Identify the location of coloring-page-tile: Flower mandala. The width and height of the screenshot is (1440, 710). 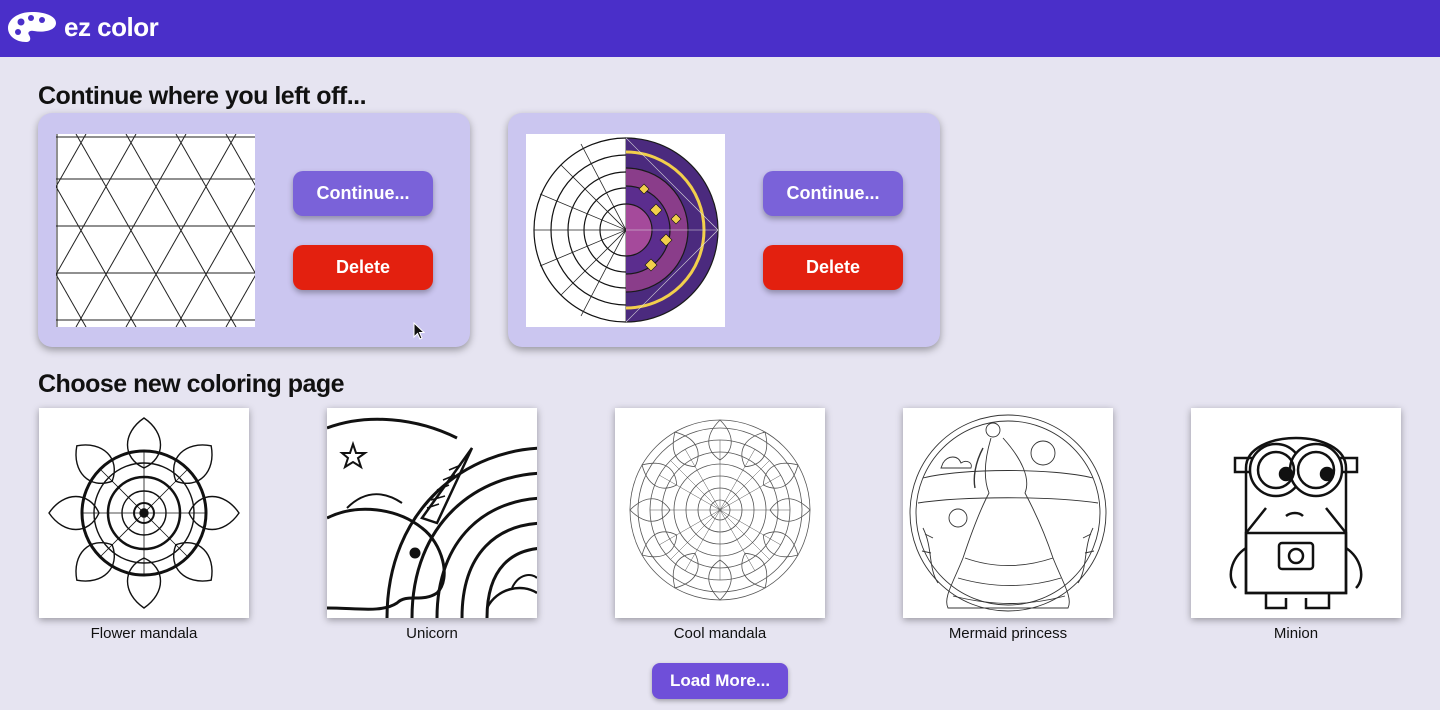
(144, 528).